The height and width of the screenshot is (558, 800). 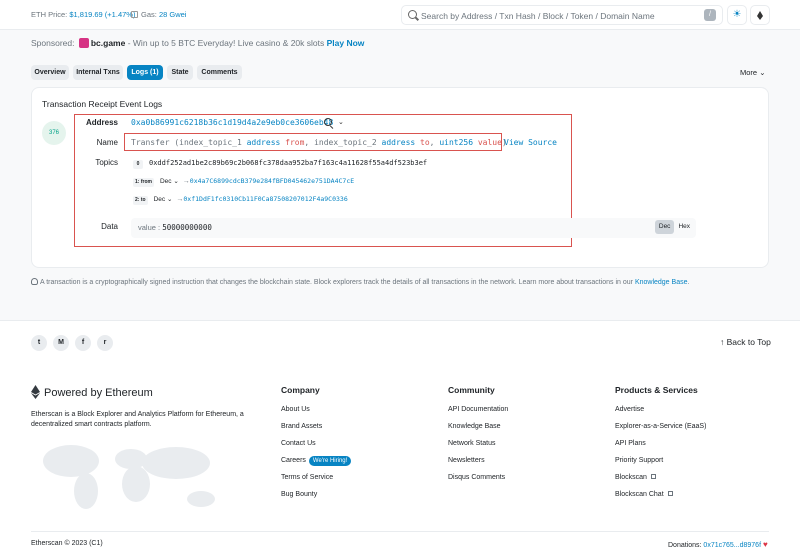 I want to click on footer-link-terms: Terms of Service, so click(x=316, y=481).